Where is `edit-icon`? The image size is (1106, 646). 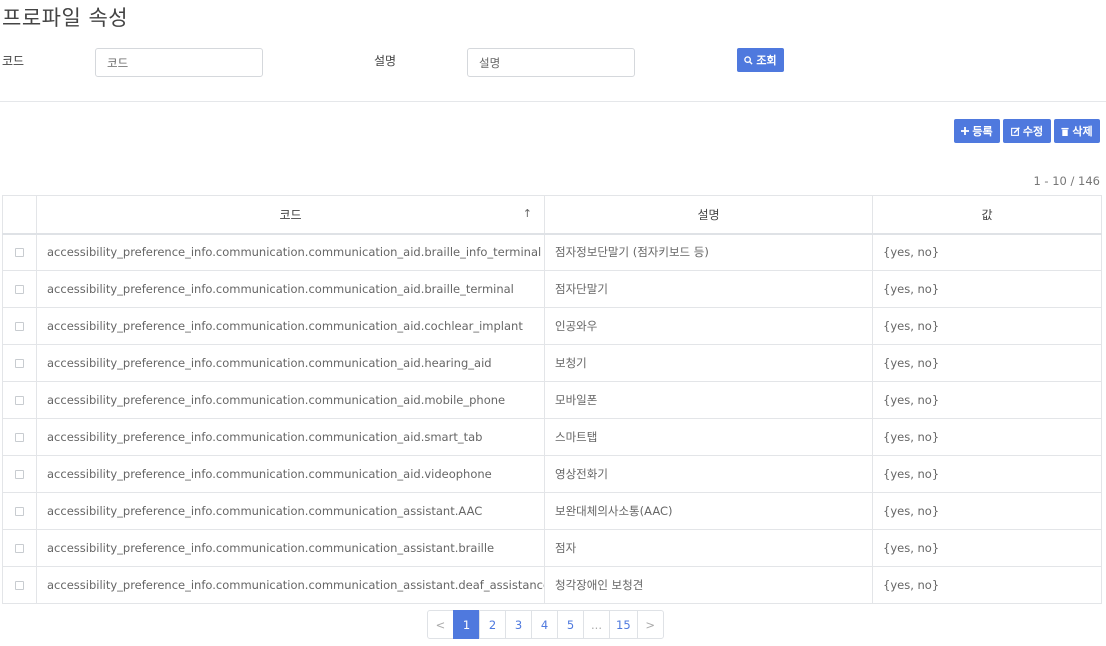 edit-icon is located at coordinates (1015, 131).